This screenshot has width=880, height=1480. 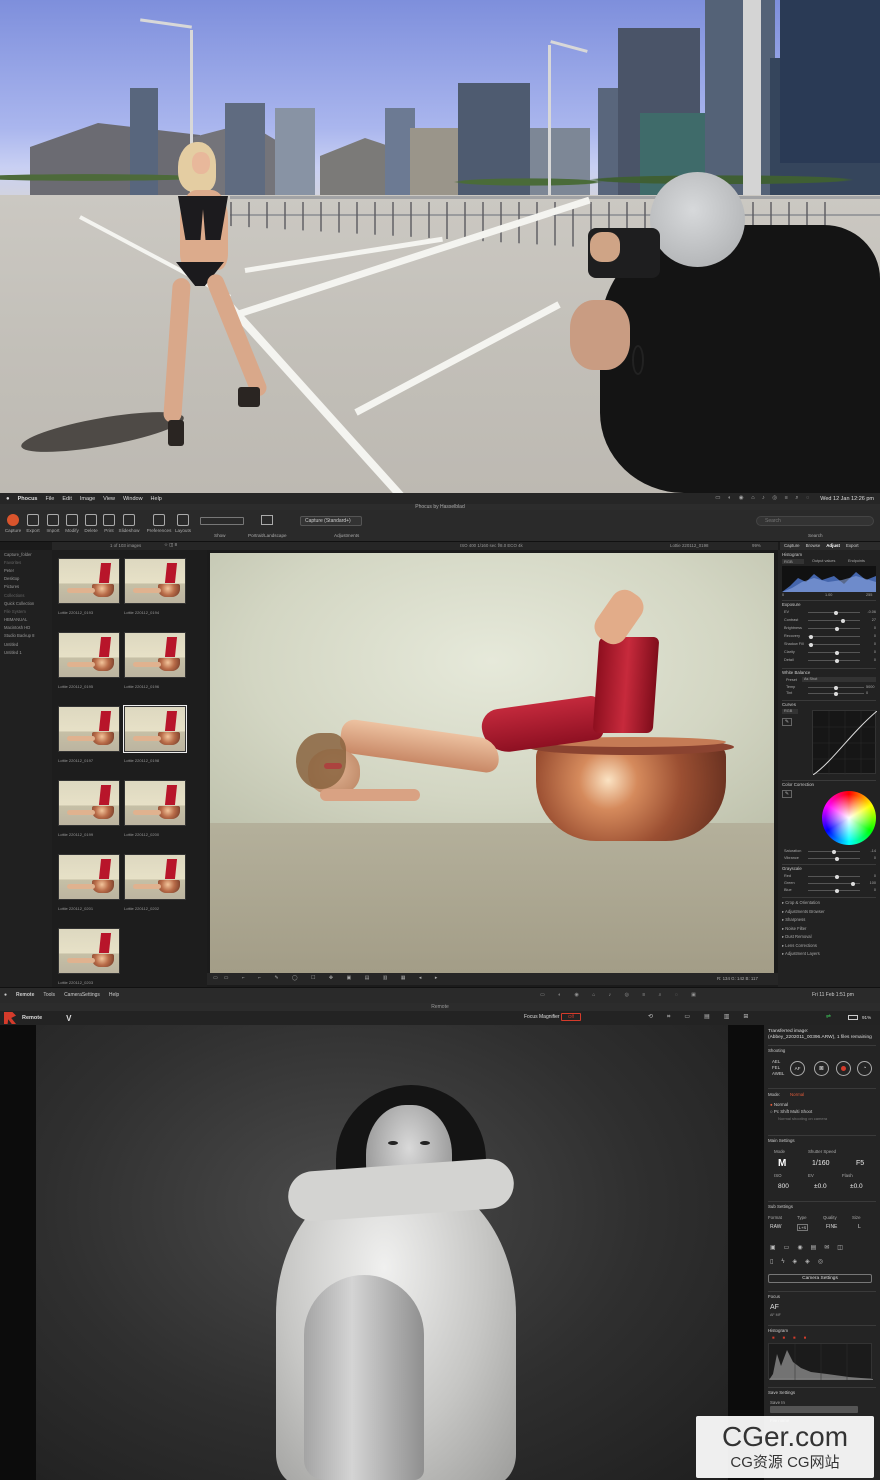 What do you see at coordinates (803, 1248) in the screenshot?
I see `metering-icon: ◉` at bounding box center [803, 1248].